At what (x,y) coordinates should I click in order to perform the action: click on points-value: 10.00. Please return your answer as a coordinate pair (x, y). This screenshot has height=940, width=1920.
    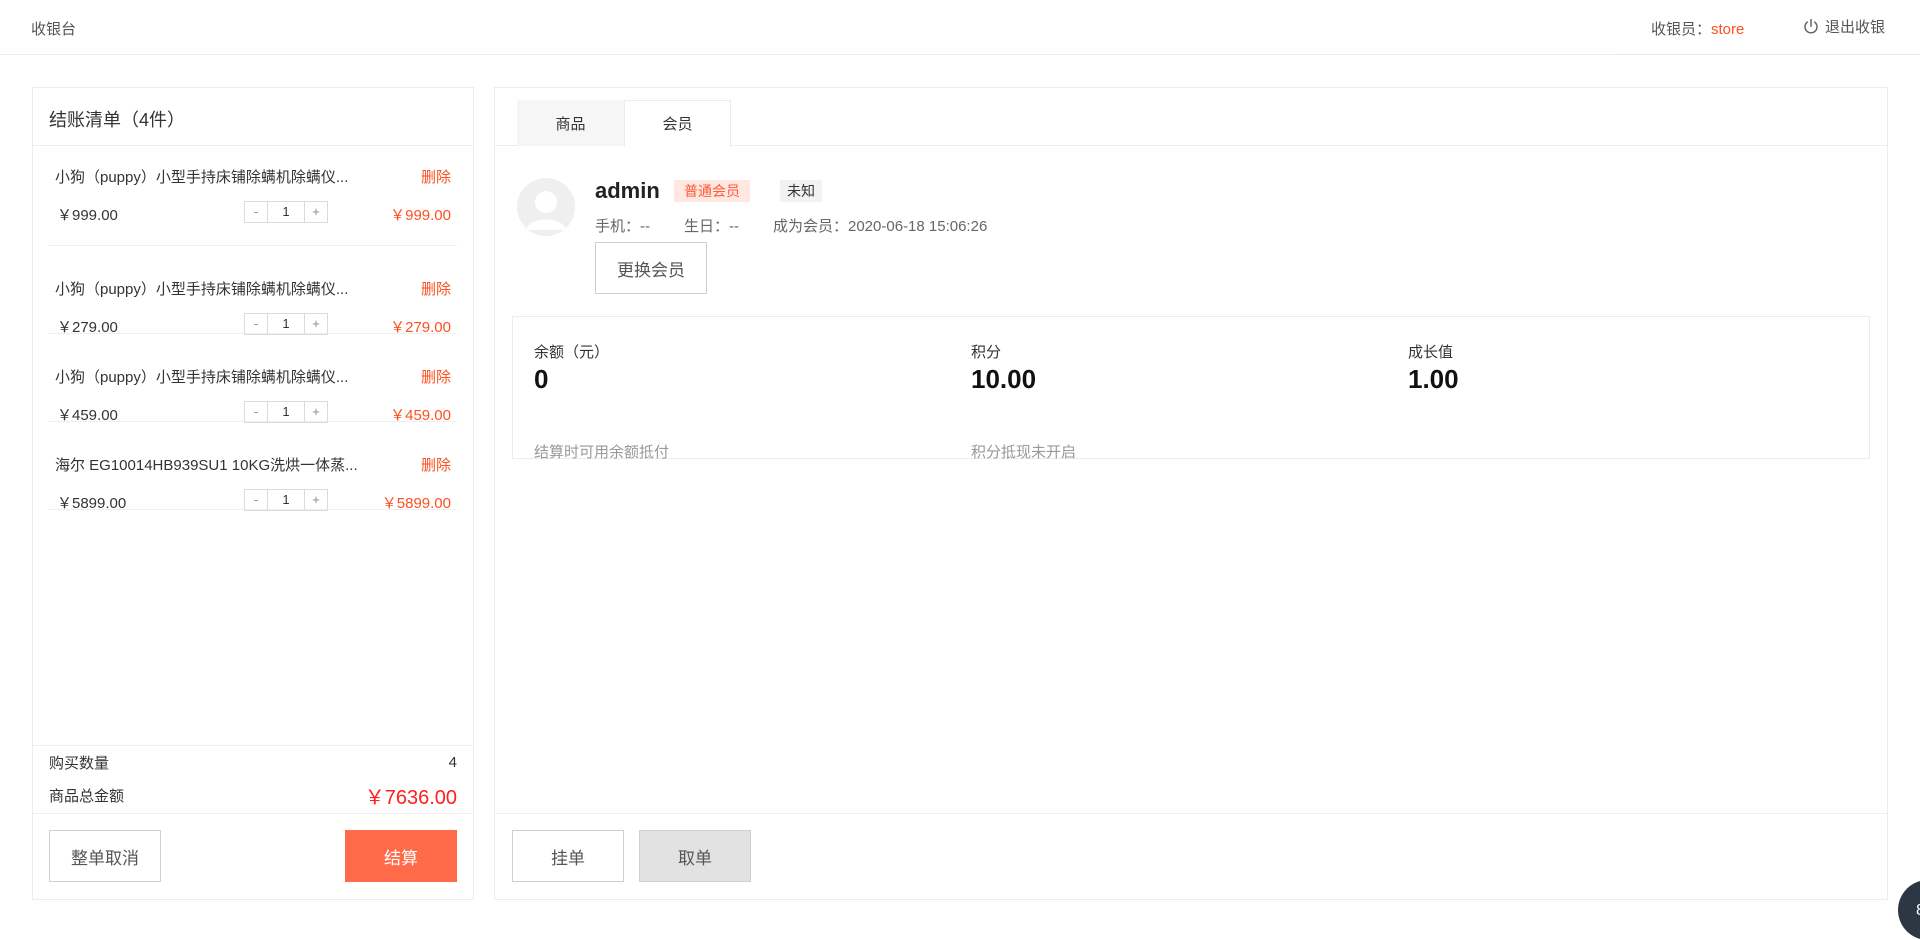
    Looking at the image, I should click on (1004, 379).